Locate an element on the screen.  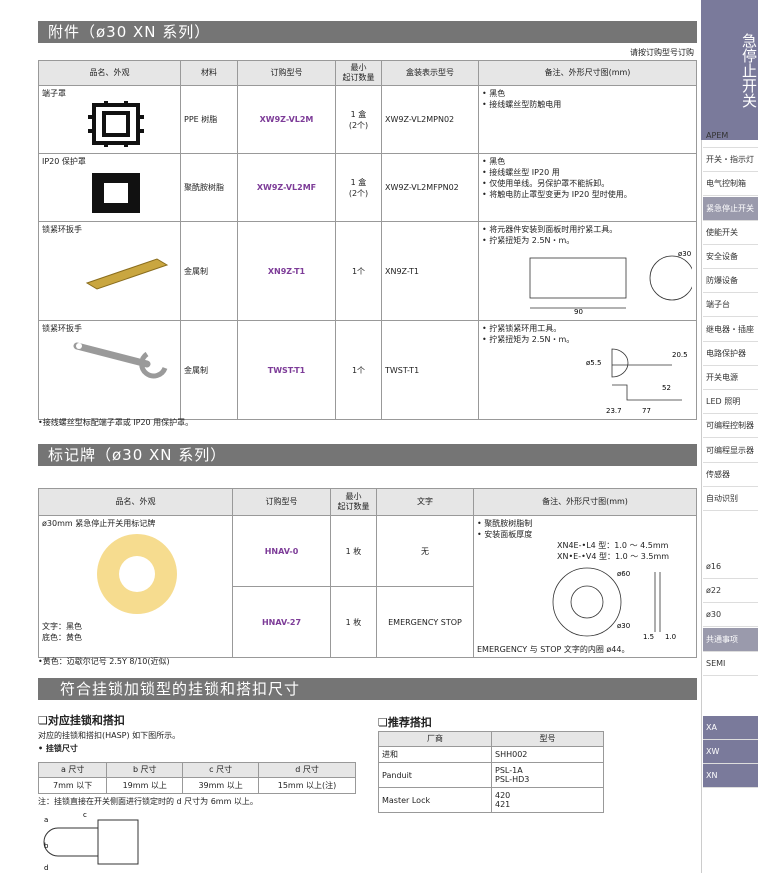
sidebar-item: 电路保护器 is located at coordinates (730, 354).